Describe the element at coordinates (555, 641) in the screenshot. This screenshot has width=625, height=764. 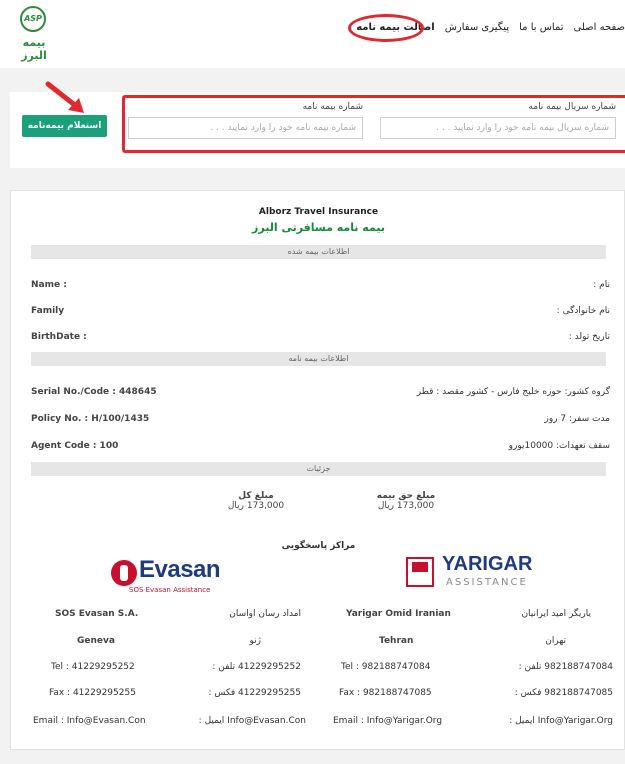
I see `yarigar-city-fa: تهران` at that location.